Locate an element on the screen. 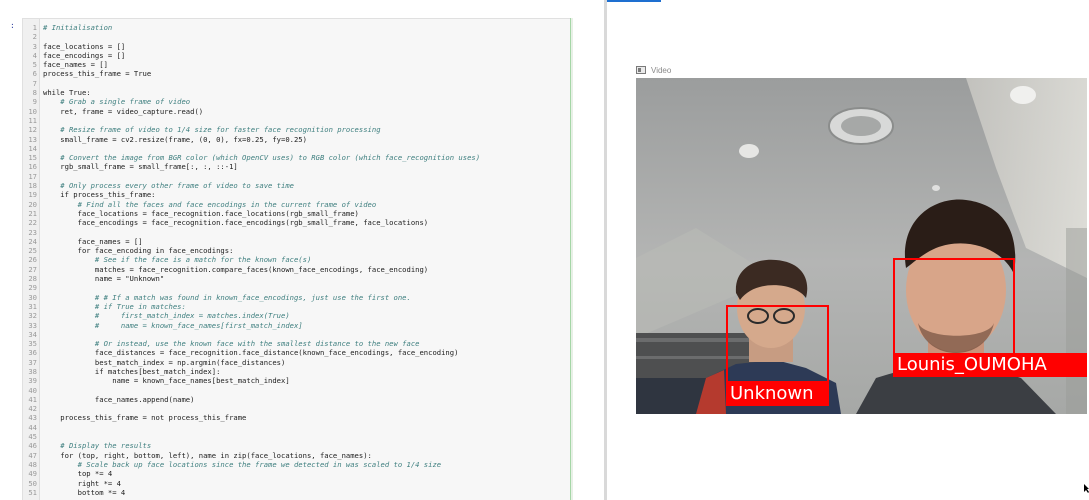 This screenshot has width=1089, height=500. code-line: 41 face_names.append(name) is located at coordinates (297, 399).